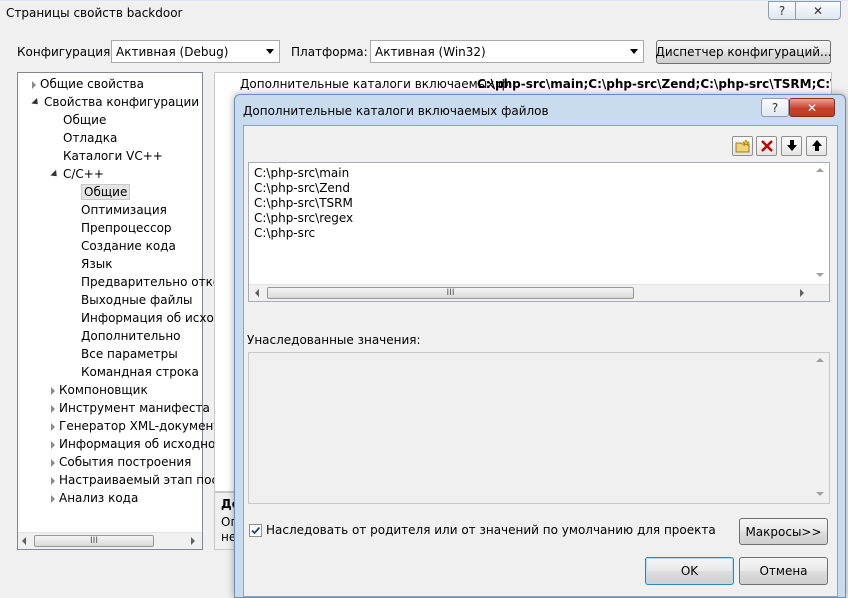  I want to click on tree-item: Инструмент манифеста, so click(130, 408).